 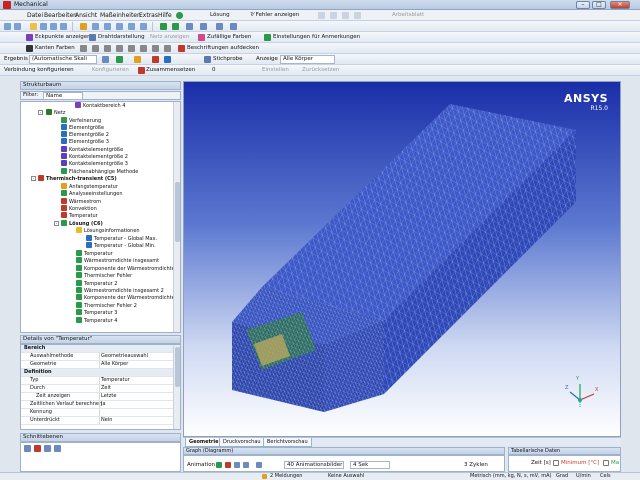 What do you see at coordinates (106, 305) in the screenshot?
I see `tree-item: Thermischer Fehler 2` at bounding box center [106, 305].